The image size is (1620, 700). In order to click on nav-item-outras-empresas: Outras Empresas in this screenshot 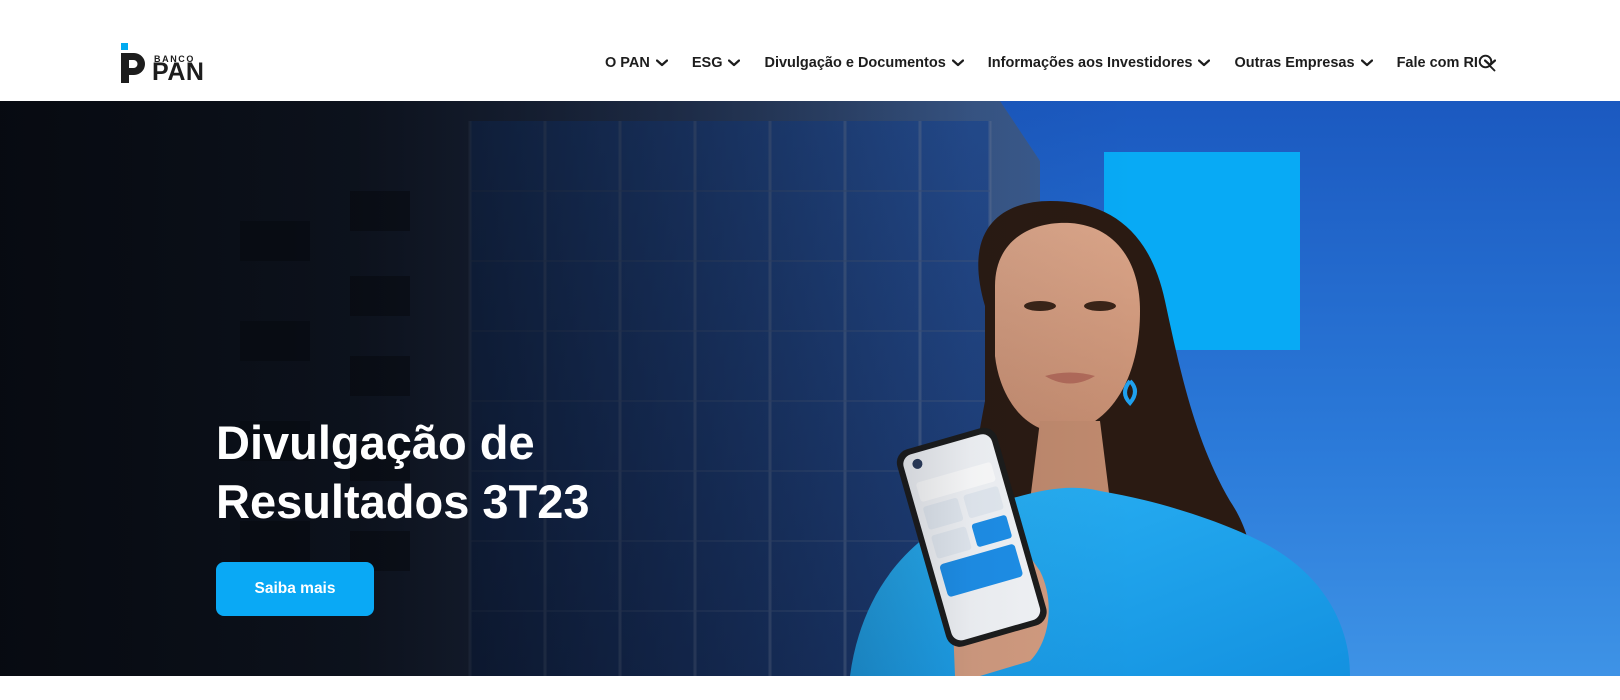, I will do `click(1303, 63)`.